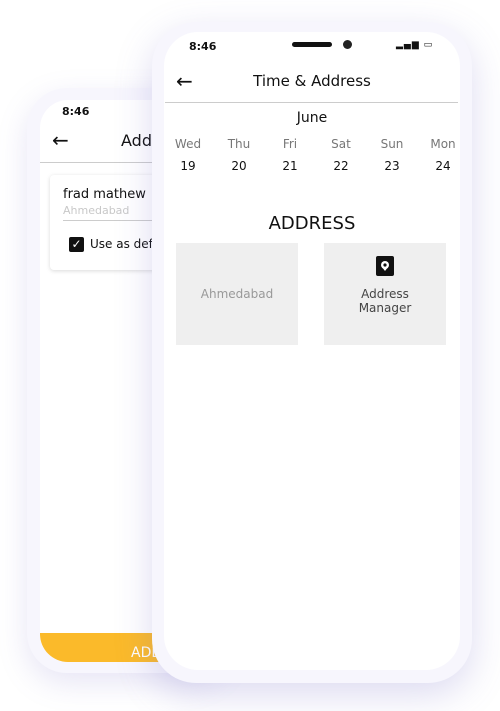 This screenshot has width=500, height=711. Describe the element at coordinates (341, 144) in the screenshot. I see `day-name: Sat` at that location.